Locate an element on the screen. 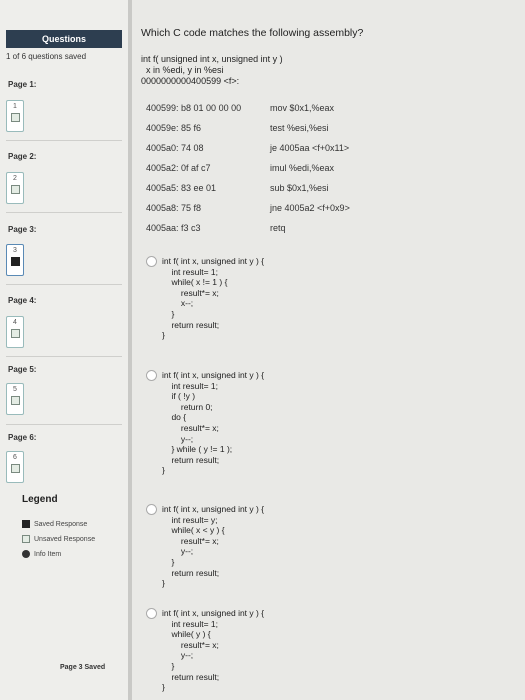  asm-address: 40059e: 85 f6 is located at coordinates (174, 128).